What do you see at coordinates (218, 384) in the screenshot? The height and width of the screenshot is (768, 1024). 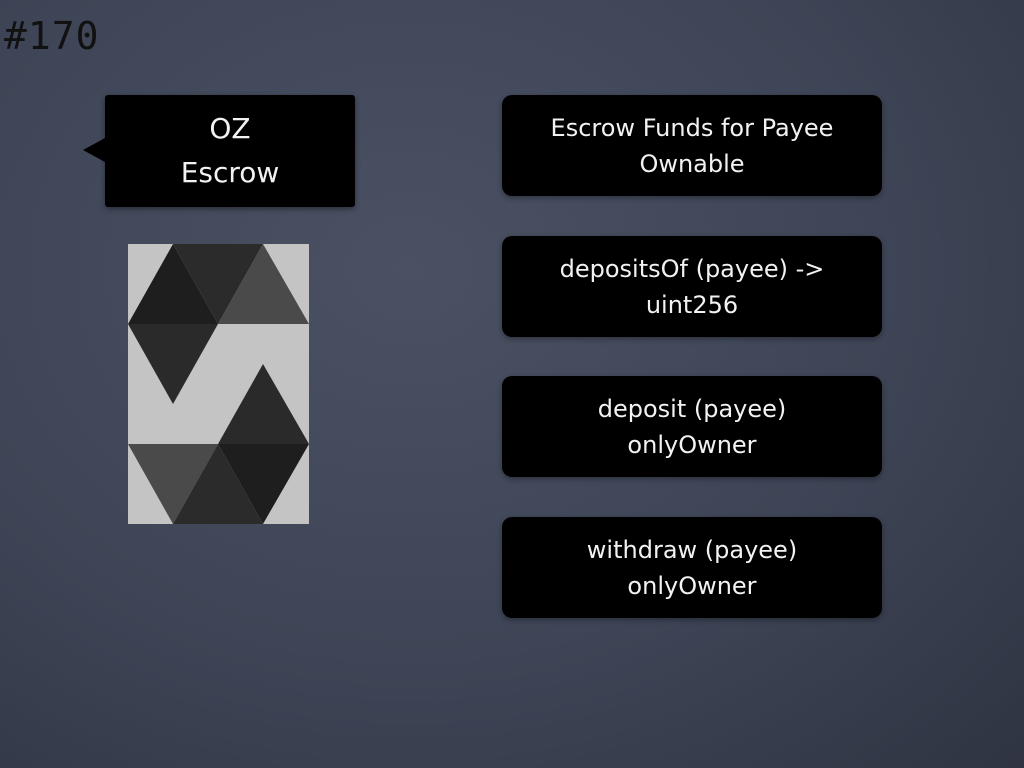 I see `openzeppelin-logo-icon` at bounding box center [218, 384].